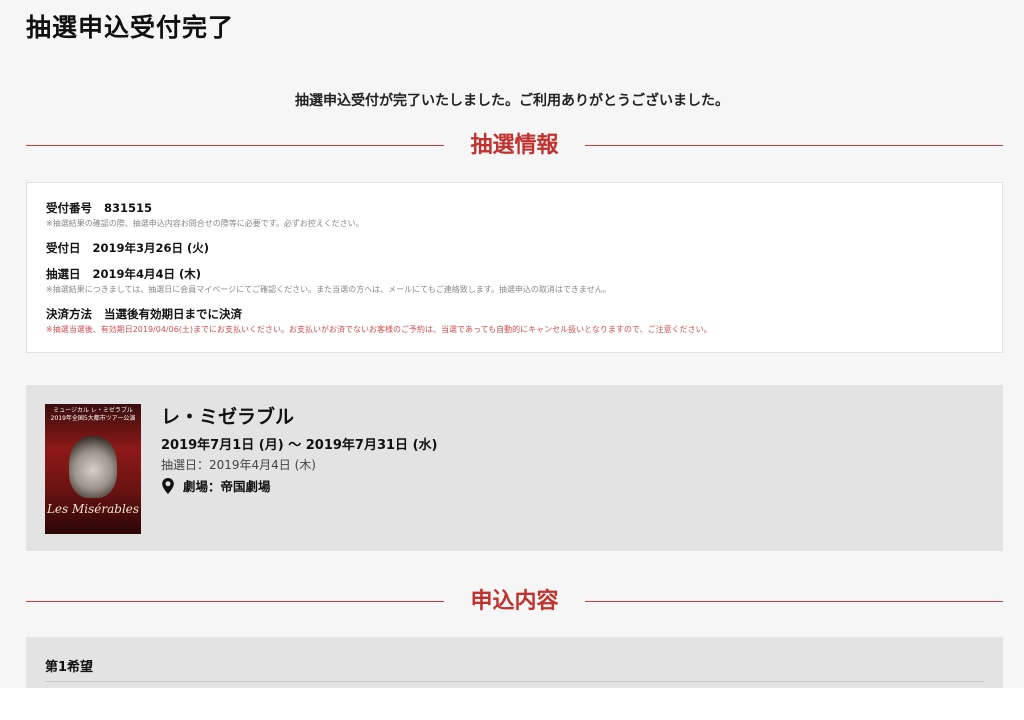  What do you see at coordinates (63, 274) in the screenshot?
I see `draw-date-label: 抽選日` at bounding box center [63, 274].